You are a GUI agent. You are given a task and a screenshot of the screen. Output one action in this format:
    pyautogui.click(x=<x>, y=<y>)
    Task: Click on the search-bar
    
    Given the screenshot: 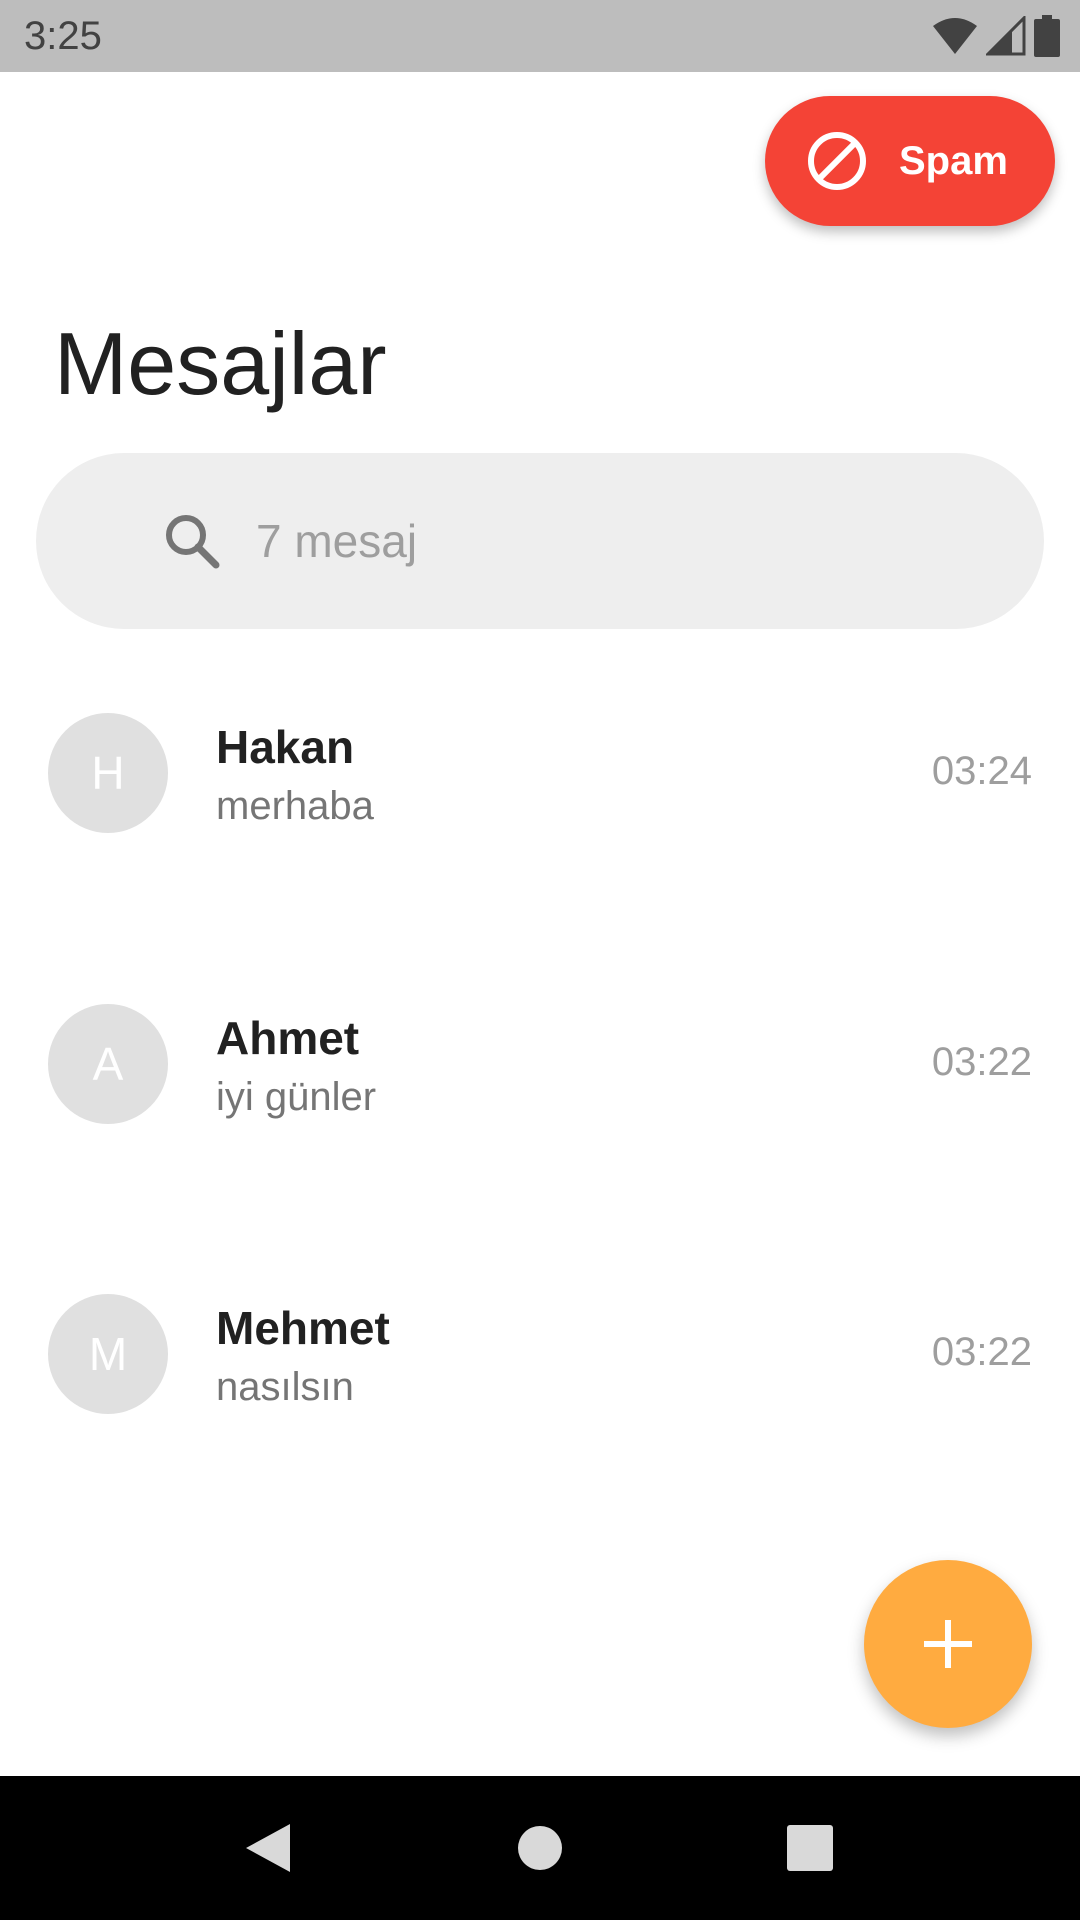 What is the action you would take?
    pyautogui.click(x=540, y=541)
    